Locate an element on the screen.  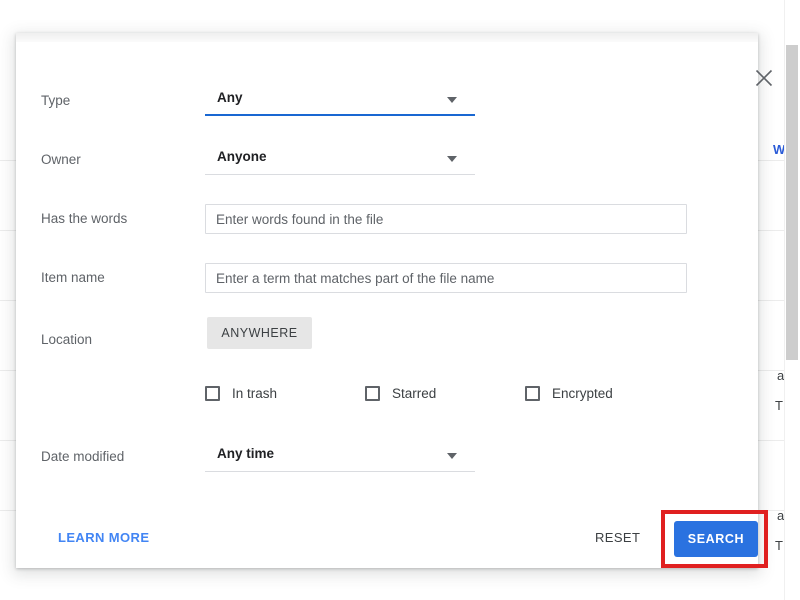
select-value-owner: Anyone is located at coordinates (242, 156).